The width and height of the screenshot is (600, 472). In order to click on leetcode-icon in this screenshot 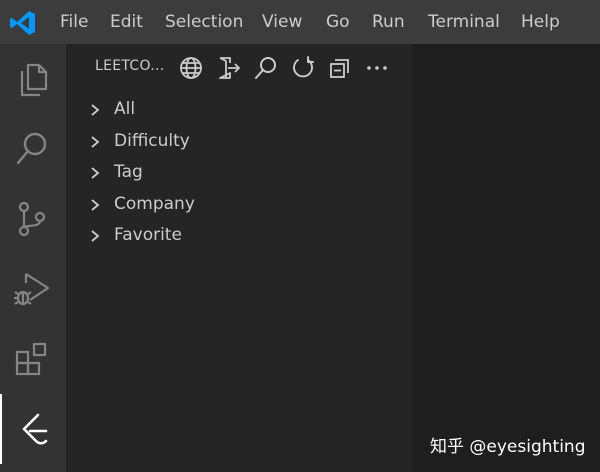, I will do `click(35, 429)`.